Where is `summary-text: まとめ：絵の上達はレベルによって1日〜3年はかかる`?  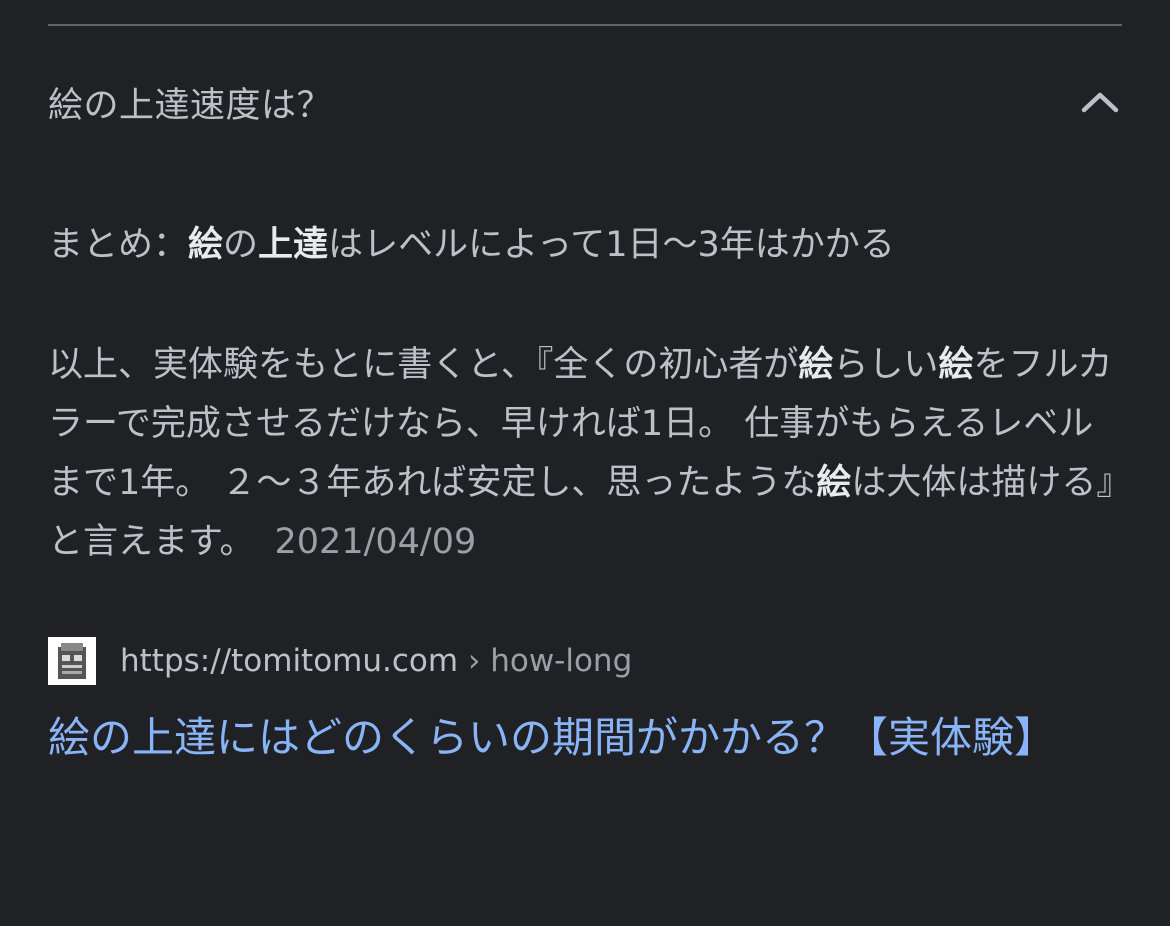
summary-text: まとめ：絵の上達はレベルによって1日〜3年はかかる is located at coordinates (585, 245).